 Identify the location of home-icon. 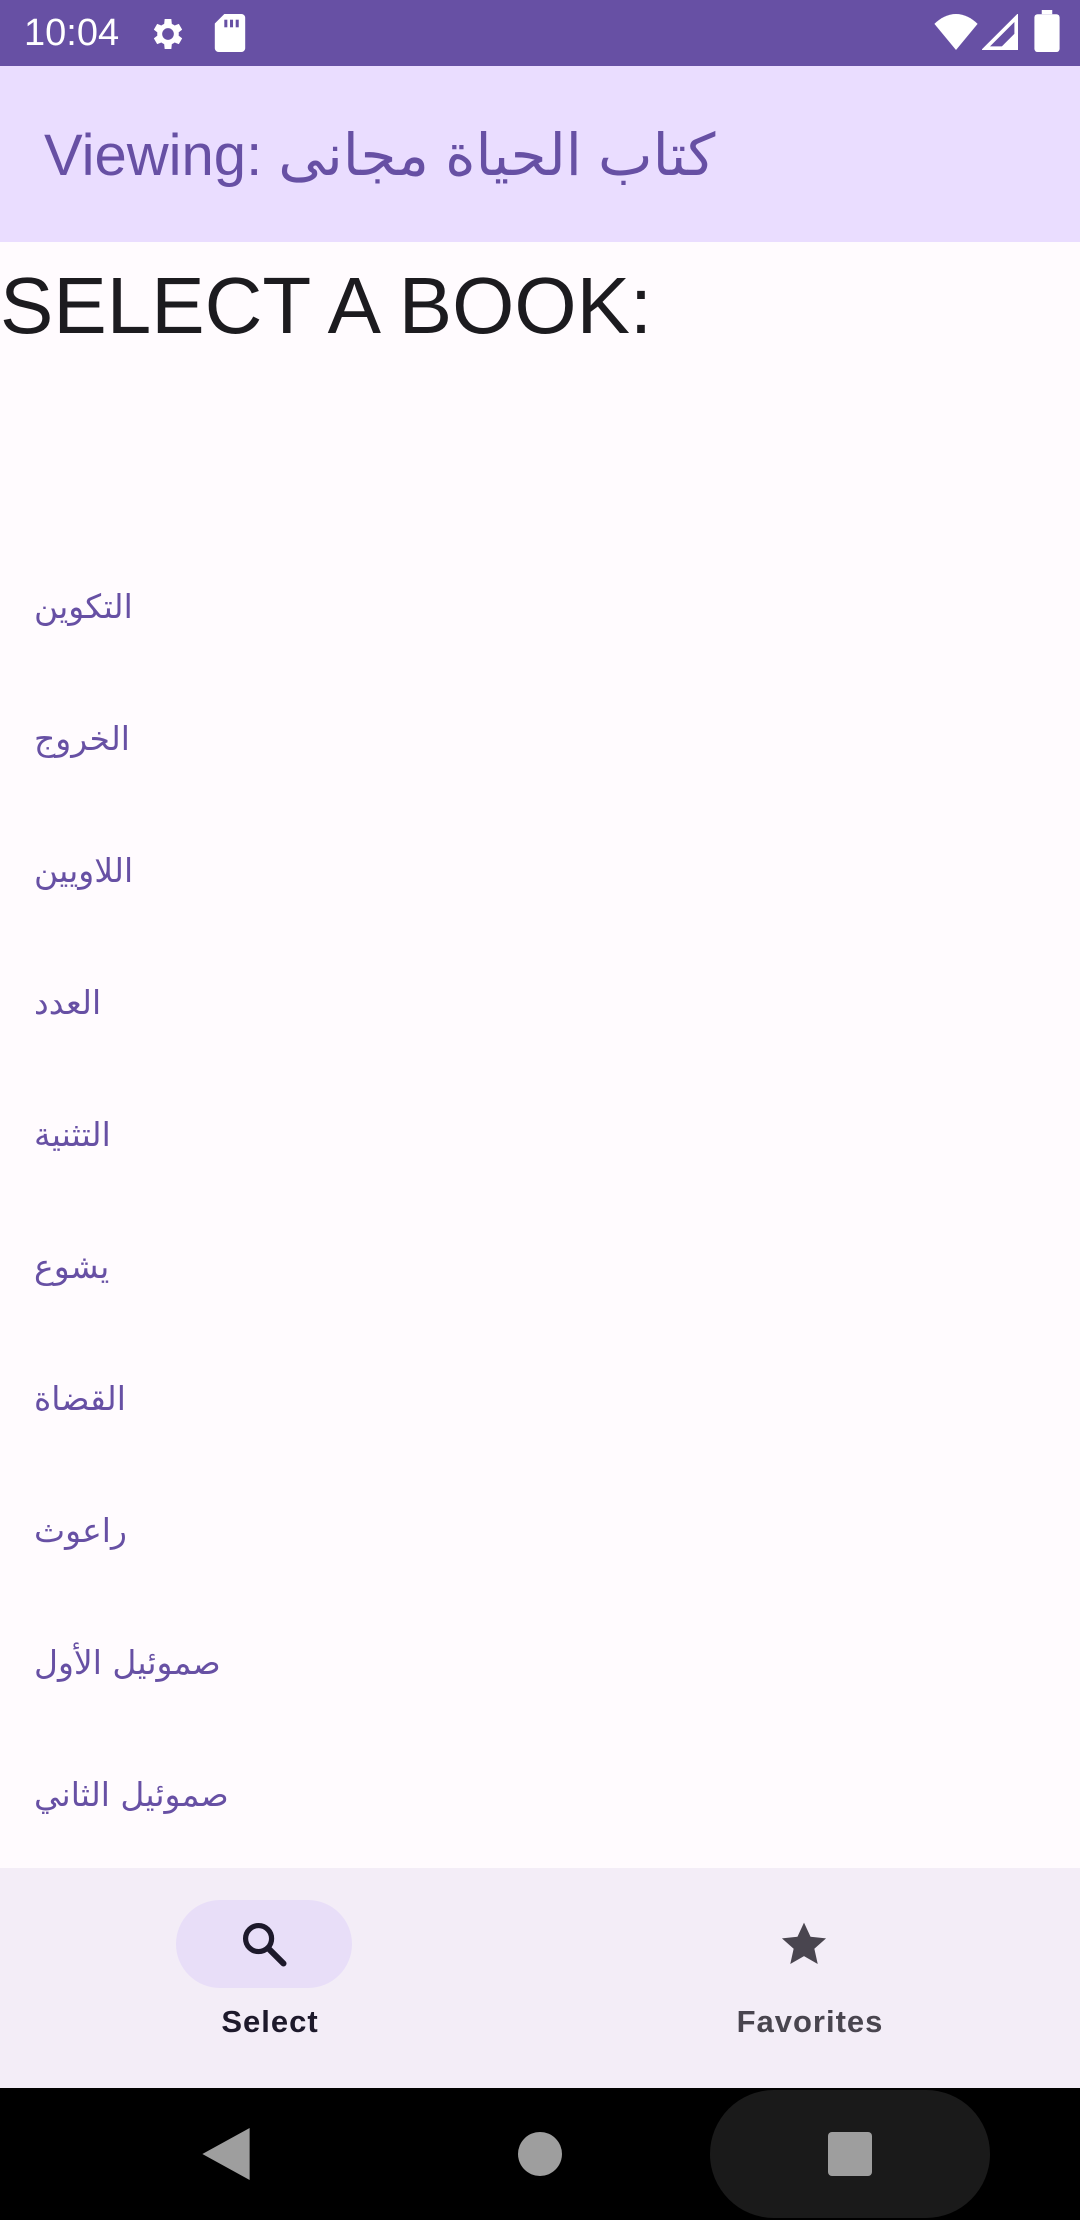
(540, 2154).